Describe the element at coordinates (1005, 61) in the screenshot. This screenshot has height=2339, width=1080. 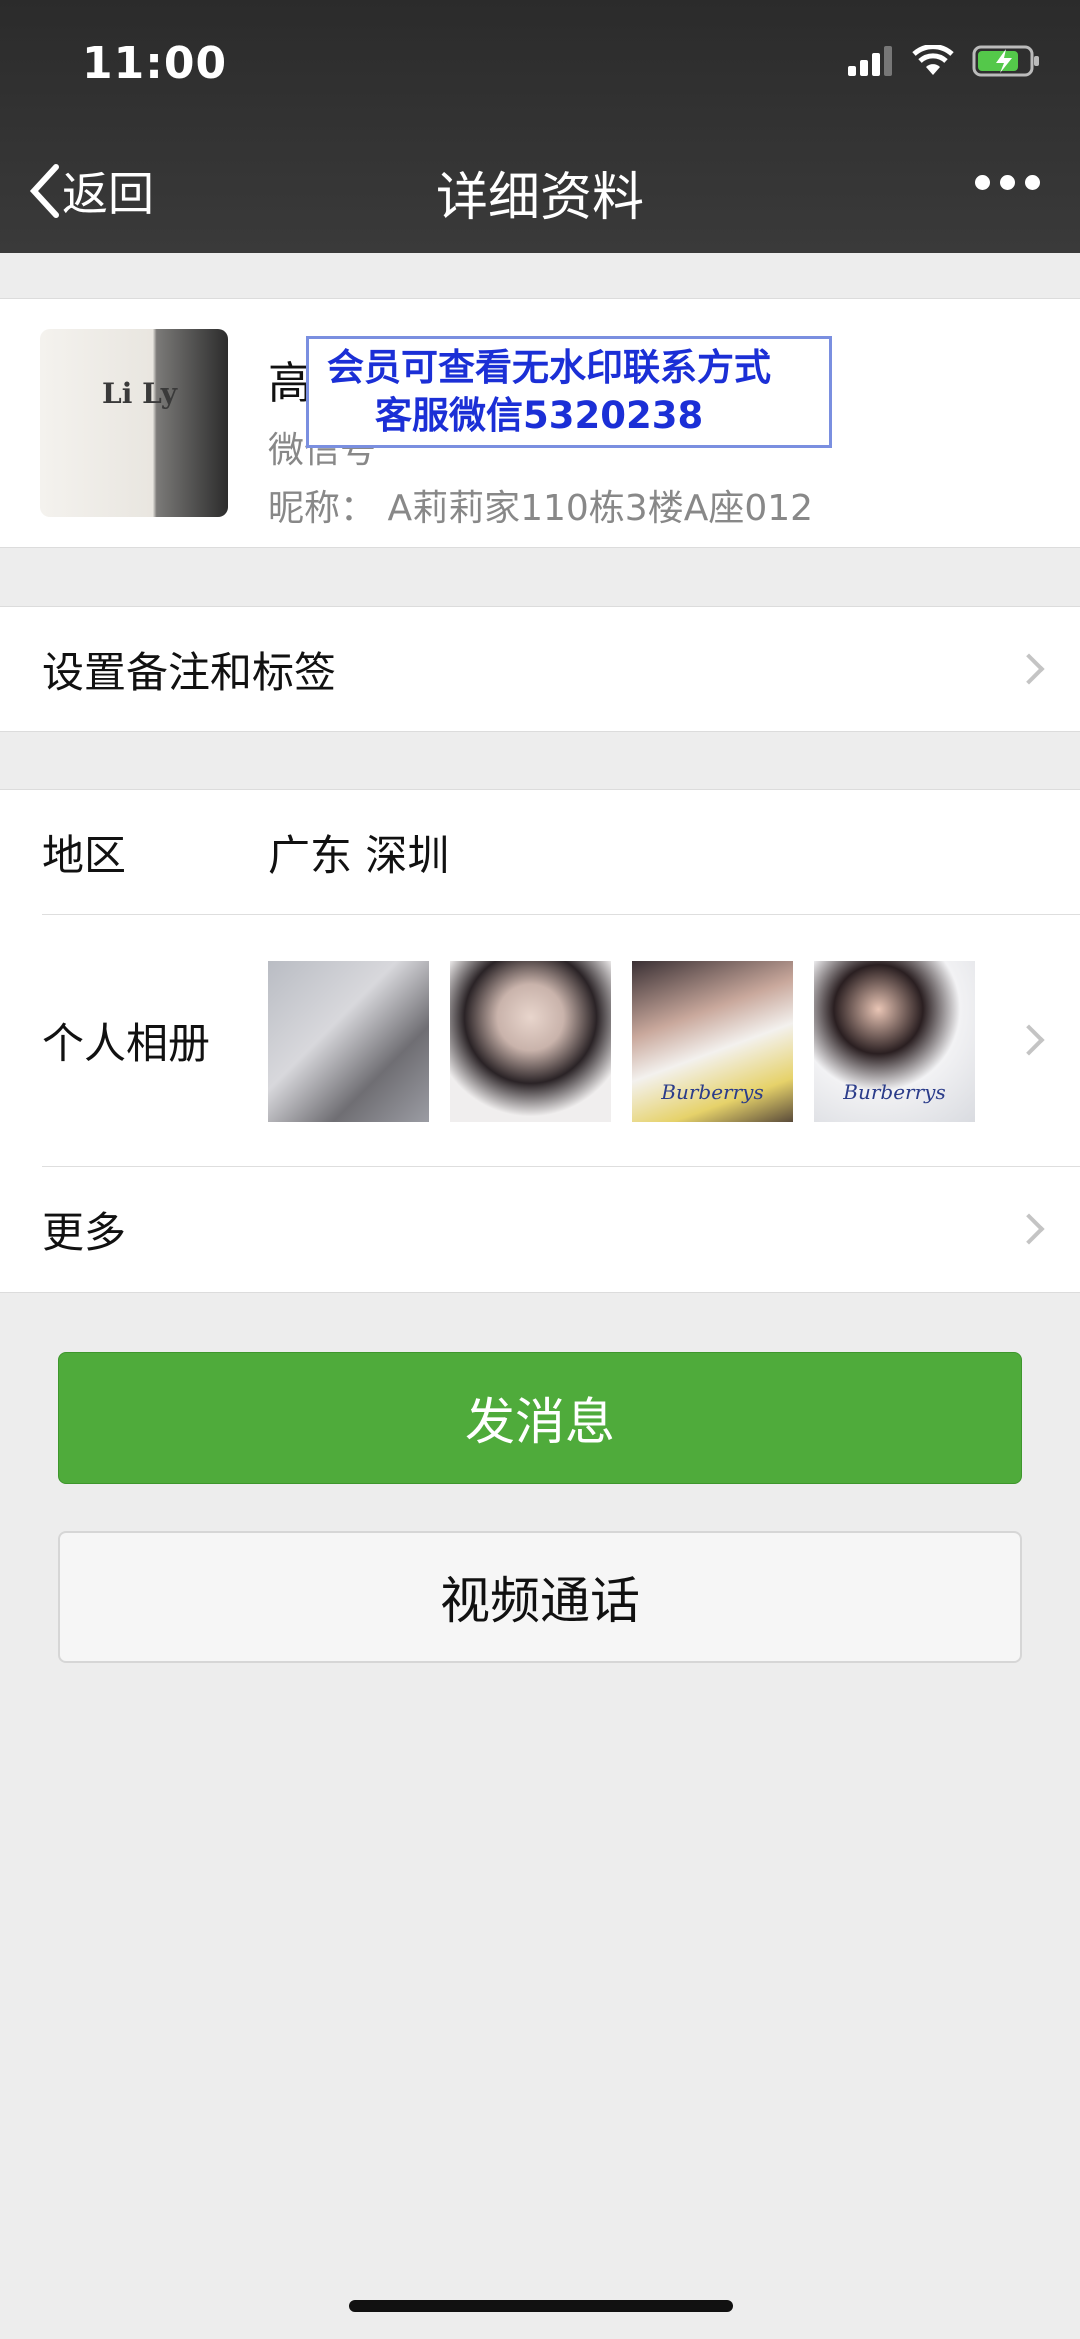
I see `battery-charging-icon` at that location.